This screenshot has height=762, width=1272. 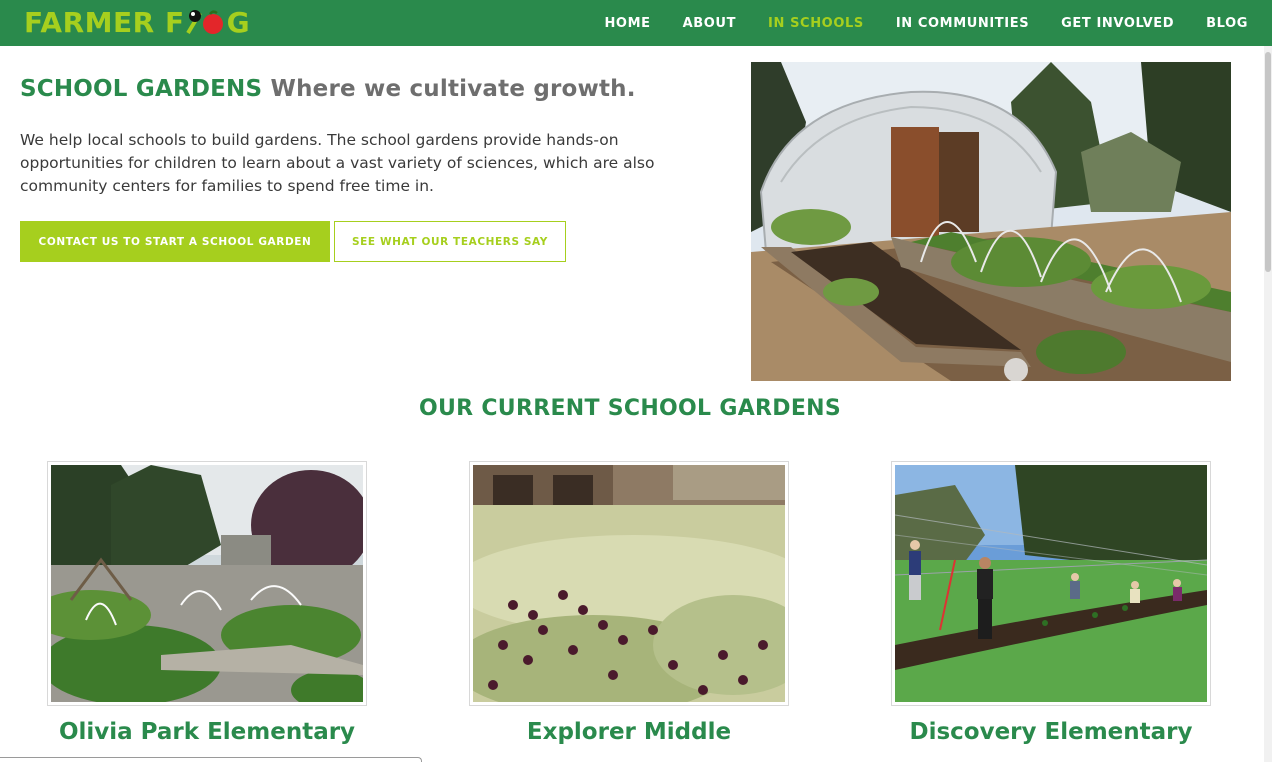 What do you see at coordinates (208, 732) in the screenshot?
I see `garden-name-olivia-park: Olivia Park Elementary` at bounding box center [208, 732].